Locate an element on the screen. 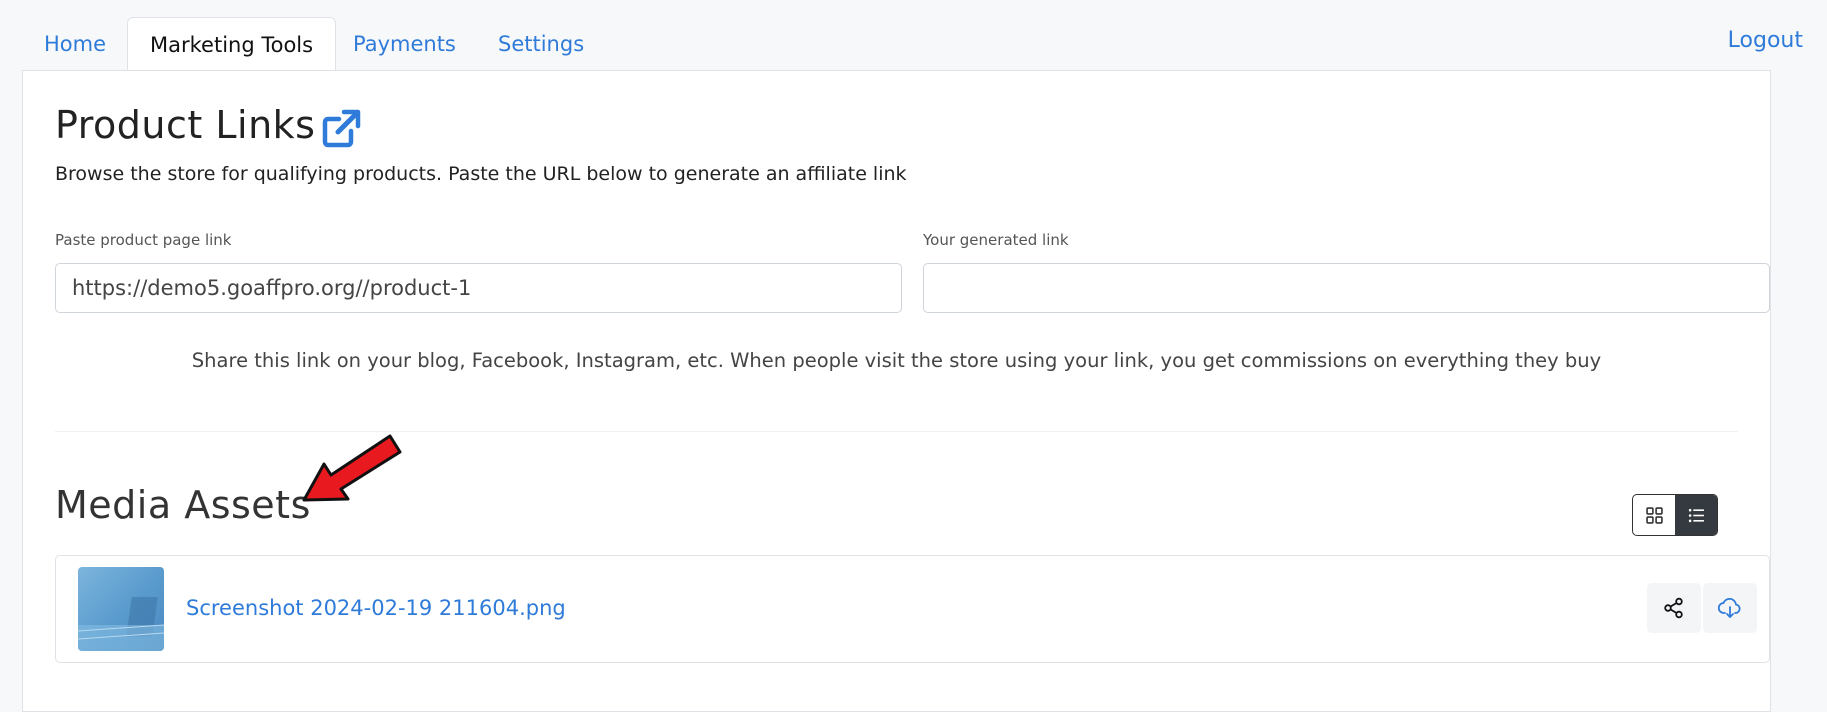  product-links-title: Product Links is located at coordinates (185, 125).